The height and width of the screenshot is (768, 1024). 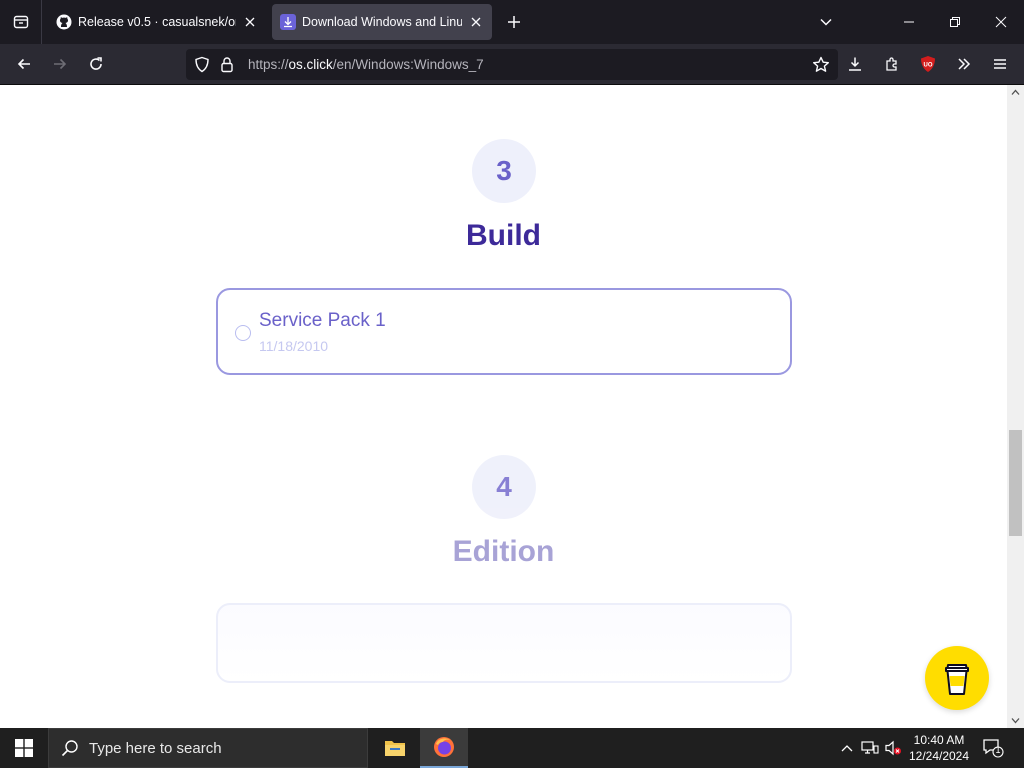 What do you see at coordinates (322, 320) in the screenshot?
I see `build-option-label: Service Pack 1` at bounding box center [322, 320].